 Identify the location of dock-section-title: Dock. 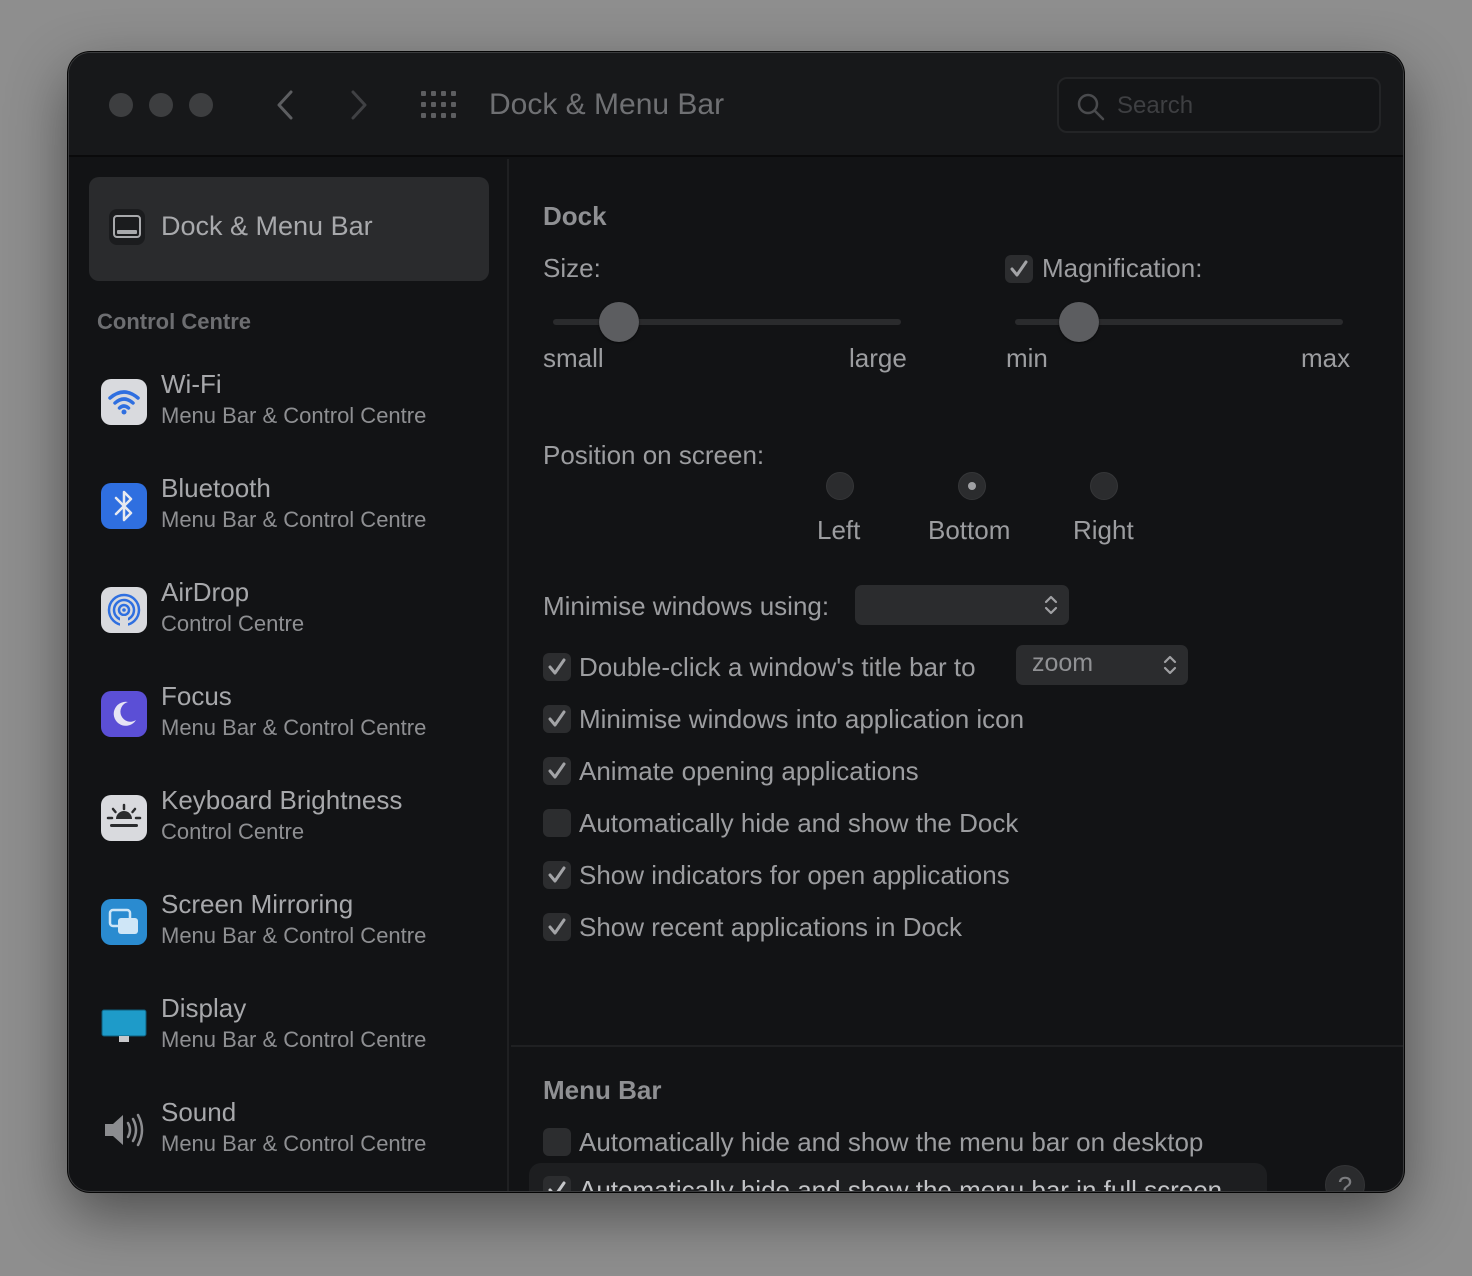
(575, 216).